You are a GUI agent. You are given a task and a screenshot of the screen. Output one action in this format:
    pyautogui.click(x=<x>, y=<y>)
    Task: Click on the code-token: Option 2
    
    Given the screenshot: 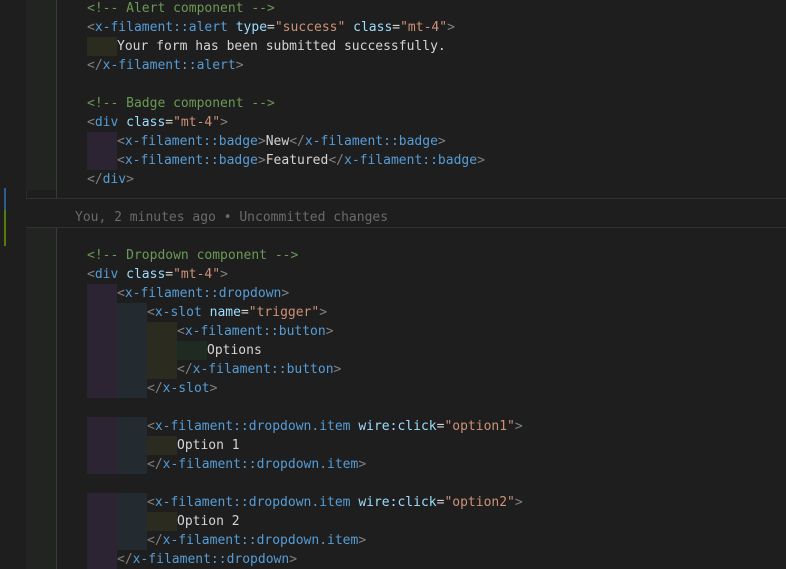 What is the action you would take?
    pyautogui.click(x=208, y=521)
    